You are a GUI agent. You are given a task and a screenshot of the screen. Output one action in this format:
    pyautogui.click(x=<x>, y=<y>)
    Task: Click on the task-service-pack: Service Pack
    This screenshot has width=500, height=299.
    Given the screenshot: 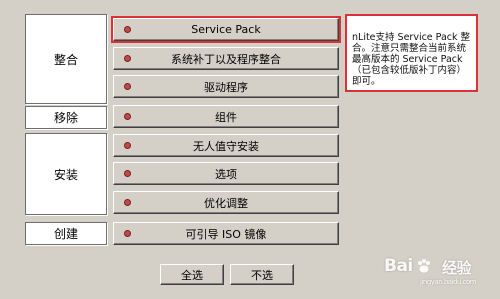 What is the action you would take?
    pyautogui.click(x=226, y=29)
    